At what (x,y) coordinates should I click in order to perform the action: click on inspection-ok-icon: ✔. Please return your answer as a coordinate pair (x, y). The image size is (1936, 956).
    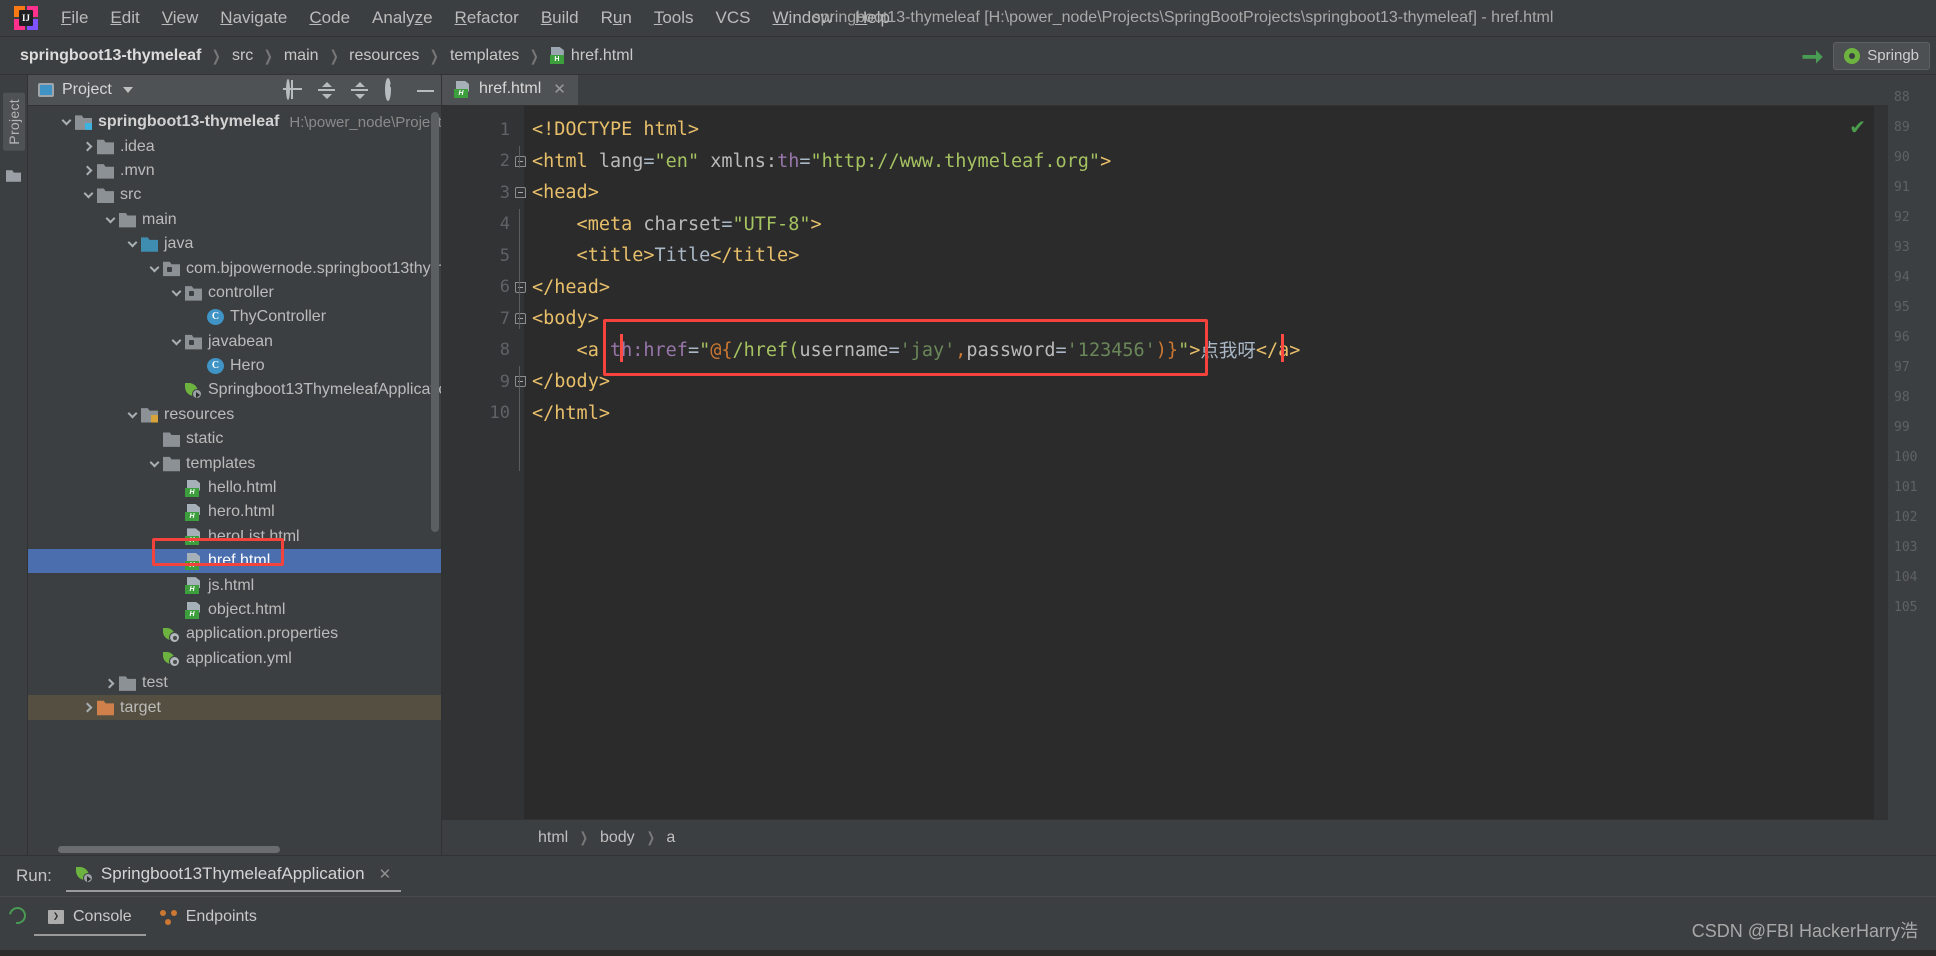
    Looking at the image, I should click on (1857, 128).